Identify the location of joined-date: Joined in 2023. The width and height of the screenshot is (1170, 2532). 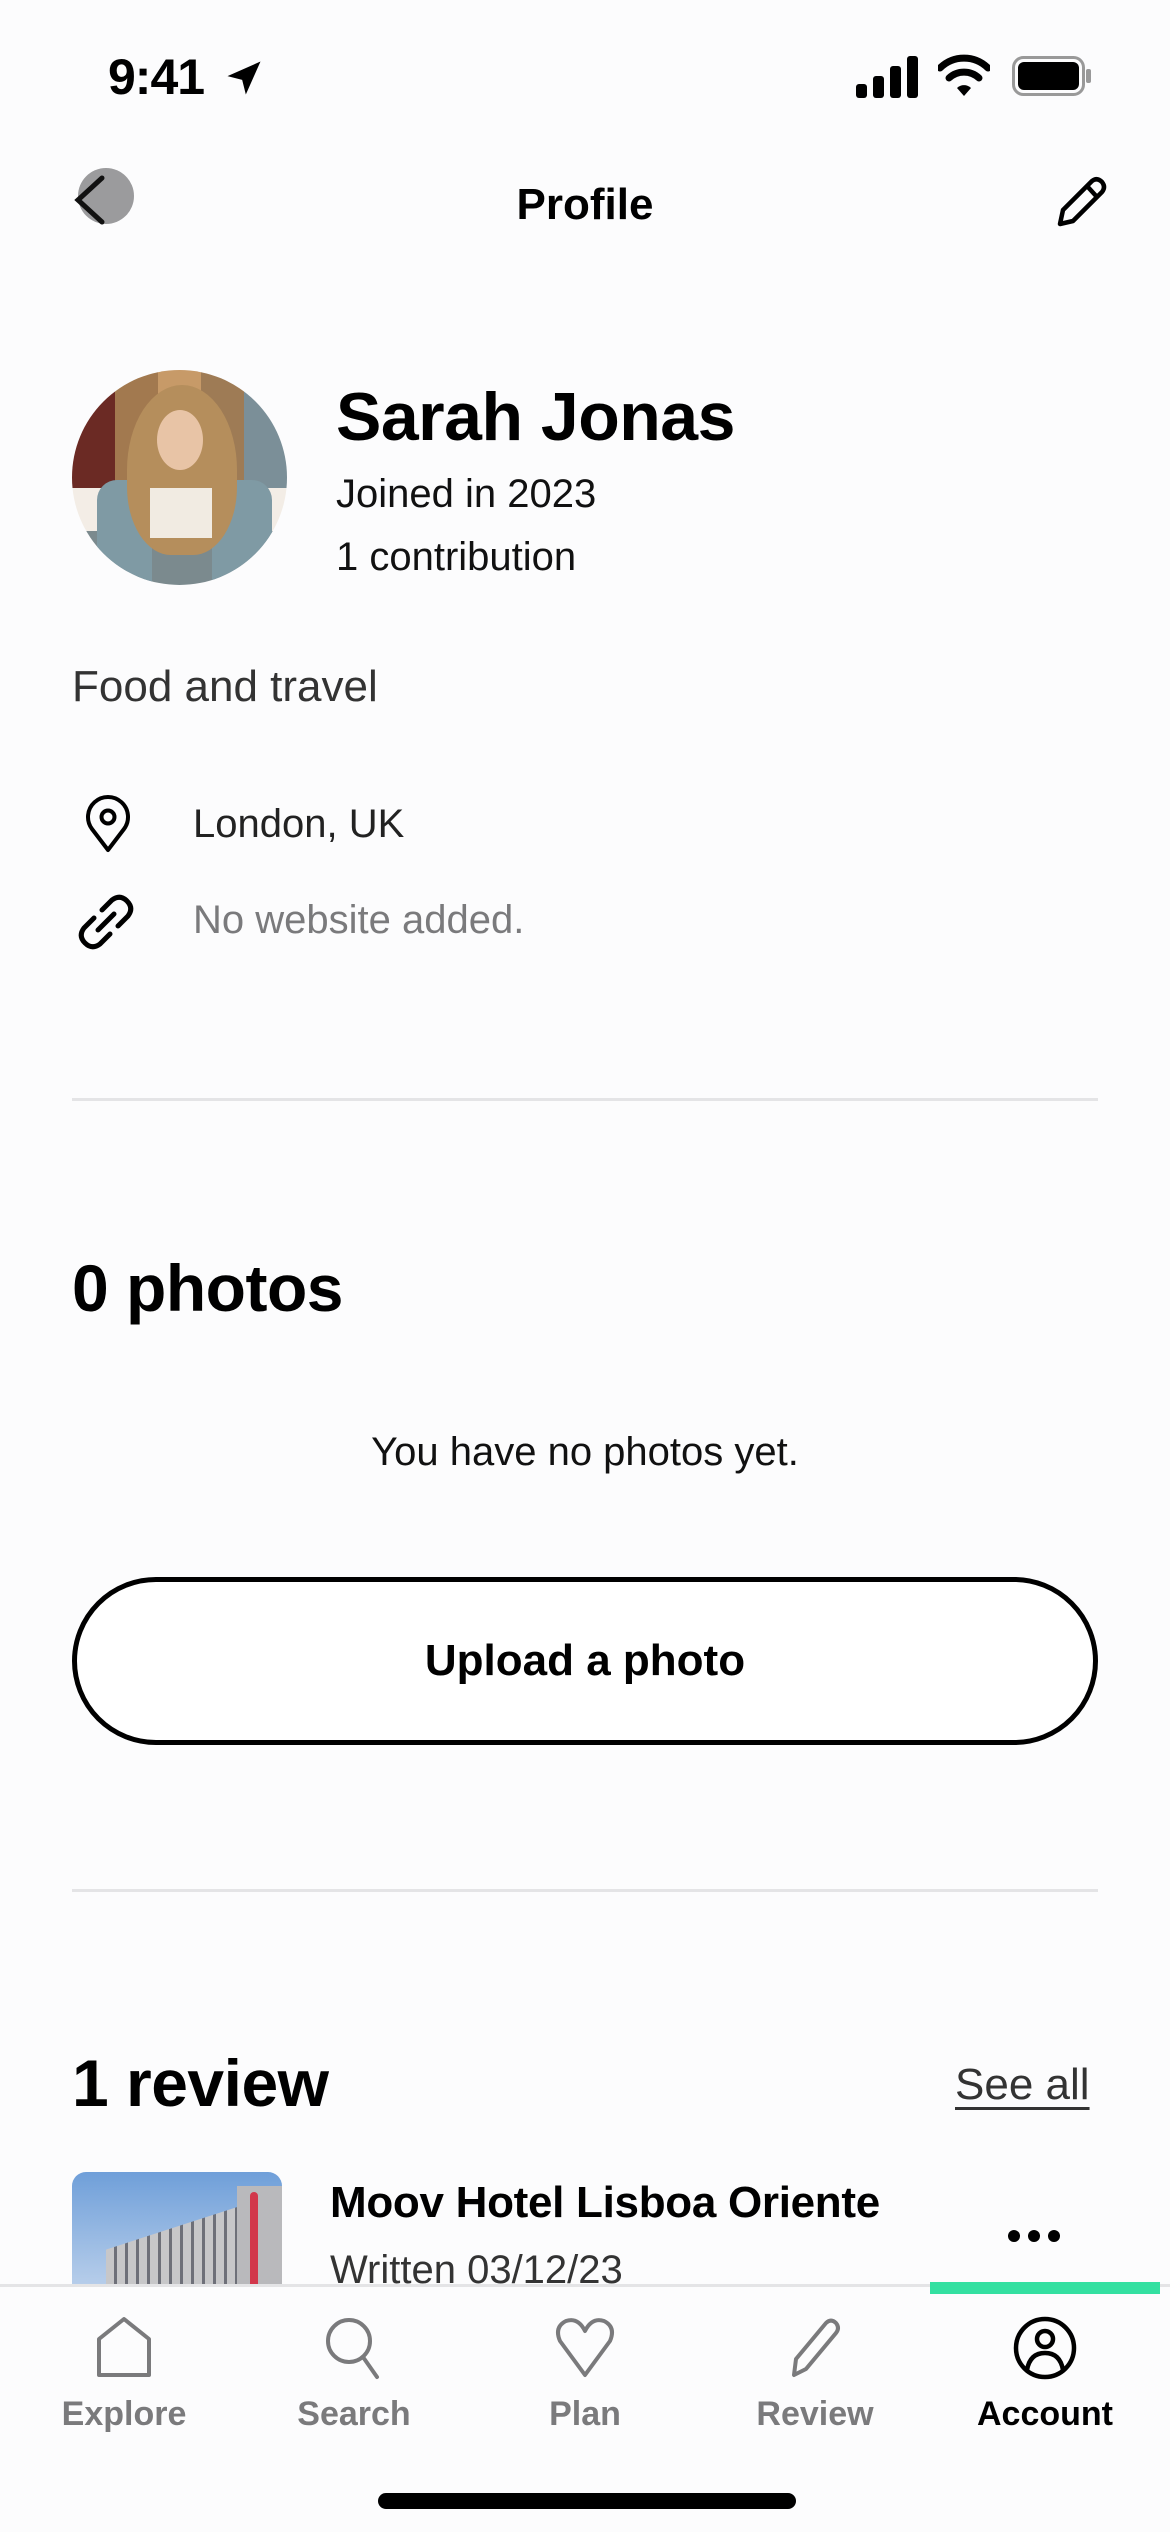
(466, 494).